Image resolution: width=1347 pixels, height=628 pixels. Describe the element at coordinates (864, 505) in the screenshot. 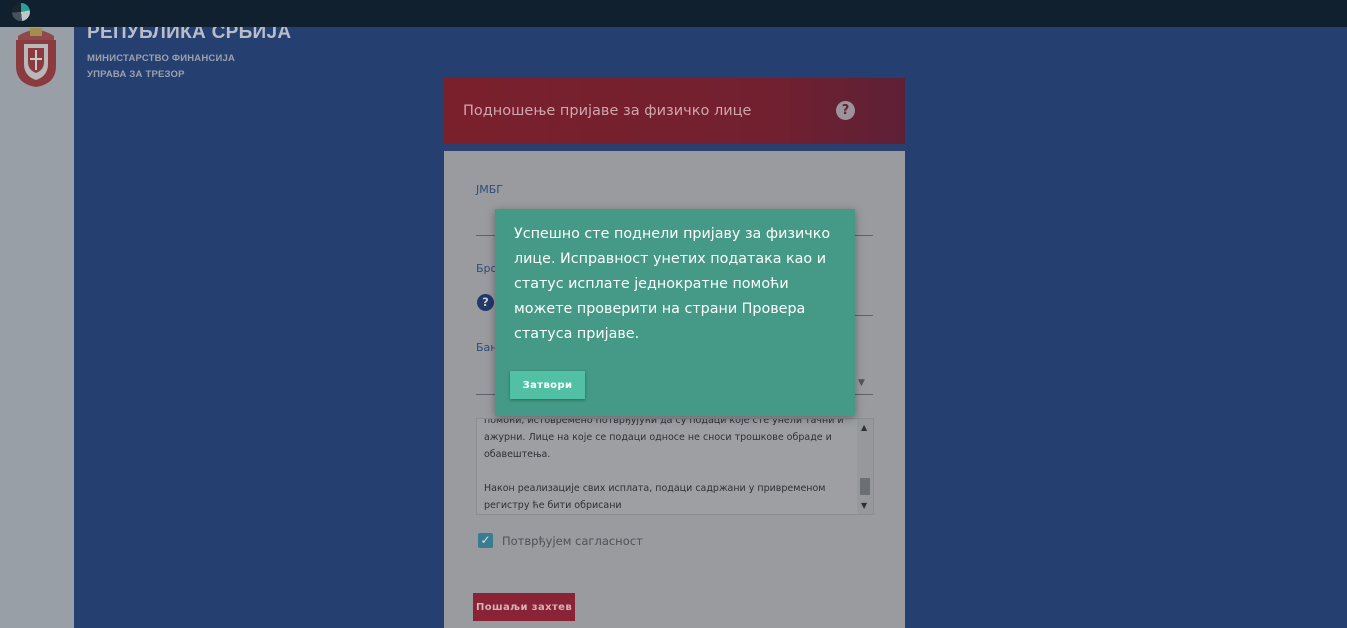

I see `scroll-down-icon: ▼` at that location.